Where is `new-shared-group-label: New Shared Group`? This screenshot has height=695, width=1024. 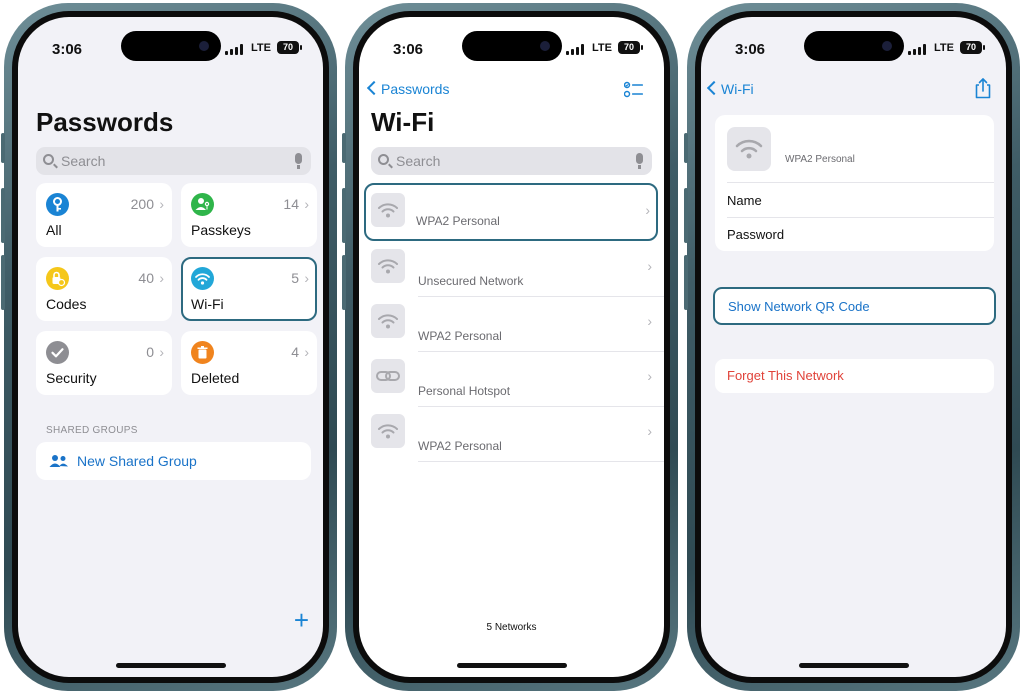 new-shared-group-label: New Shared Group is located at coordinates (137, 461).